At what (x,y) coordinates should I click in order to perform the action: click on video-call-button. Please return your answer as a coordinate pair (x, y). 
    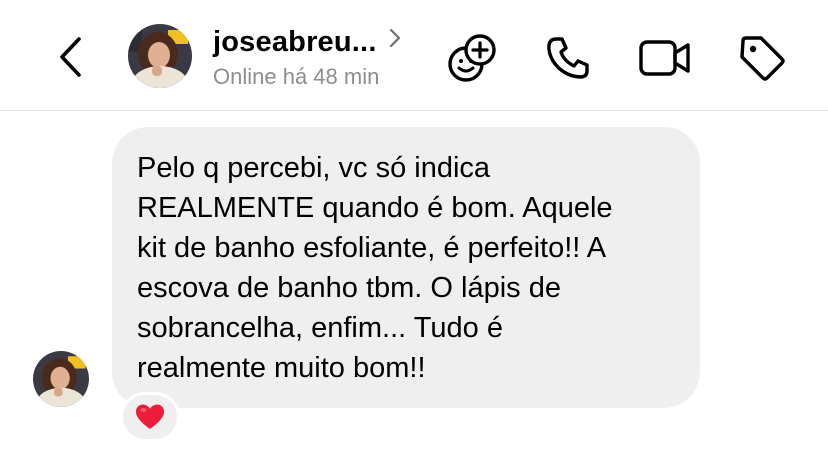
    Looking at the image, I should click on (665, 58).